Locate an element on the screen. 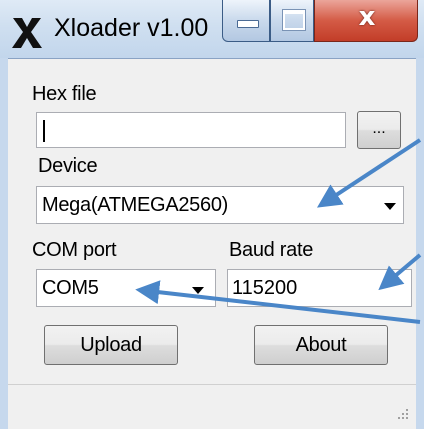  maximize-icon is located at coordinates (294, 20).